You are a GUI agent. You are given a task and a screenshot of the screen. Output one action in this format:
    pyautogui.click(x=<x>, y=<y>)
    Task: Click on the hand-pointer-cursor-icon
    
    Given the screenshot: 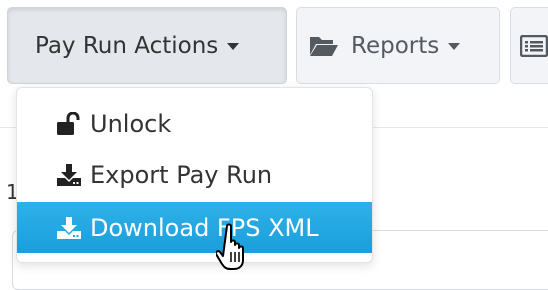 What is the action you would take?
    pyautogui.click(x=235, y=249)
    